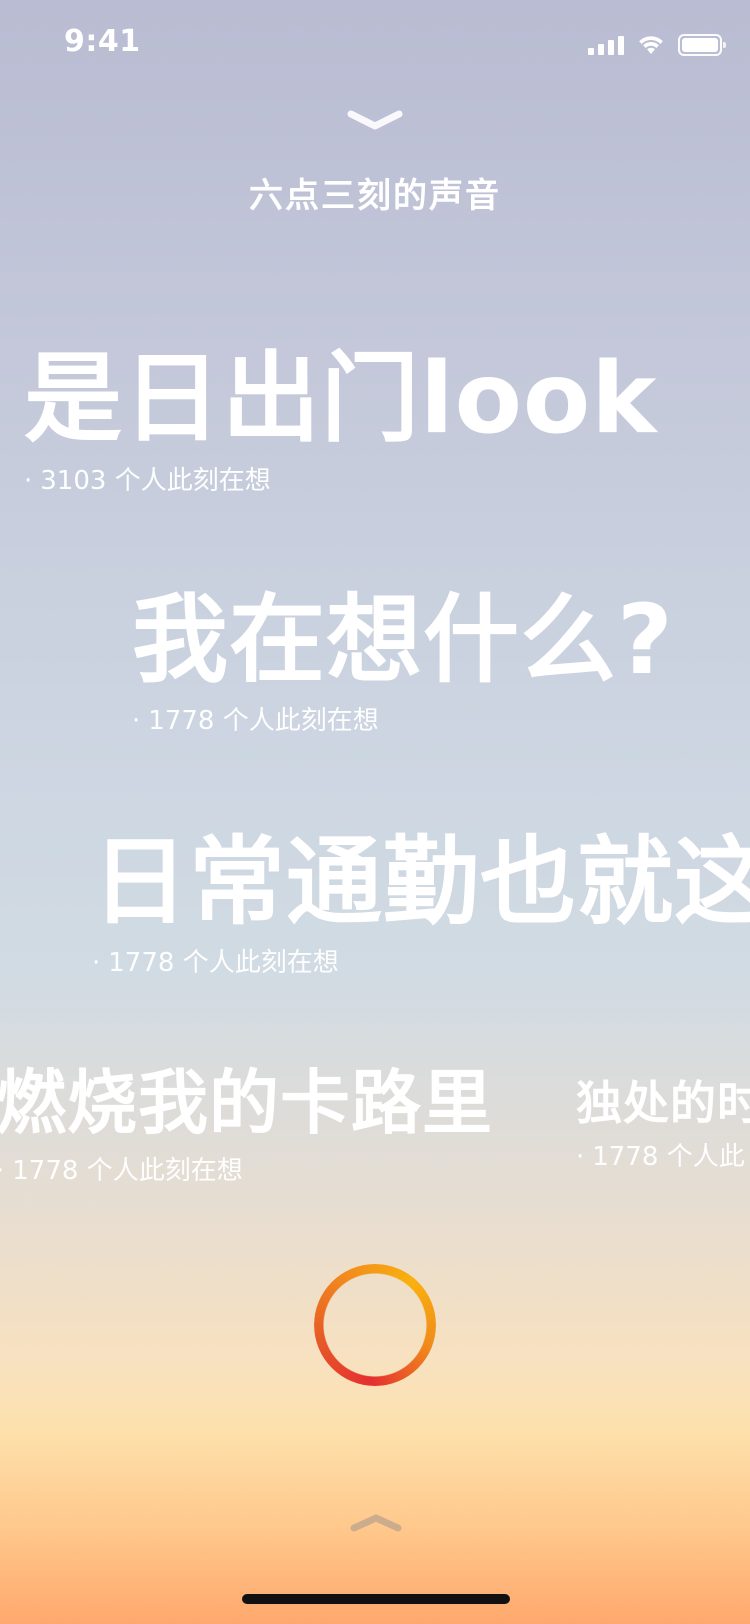 The image size is (750, 1624). Describe the element at coordinates (375, 196) in the screenshot. I see `page-title: 六点三刻的声音` at that location.